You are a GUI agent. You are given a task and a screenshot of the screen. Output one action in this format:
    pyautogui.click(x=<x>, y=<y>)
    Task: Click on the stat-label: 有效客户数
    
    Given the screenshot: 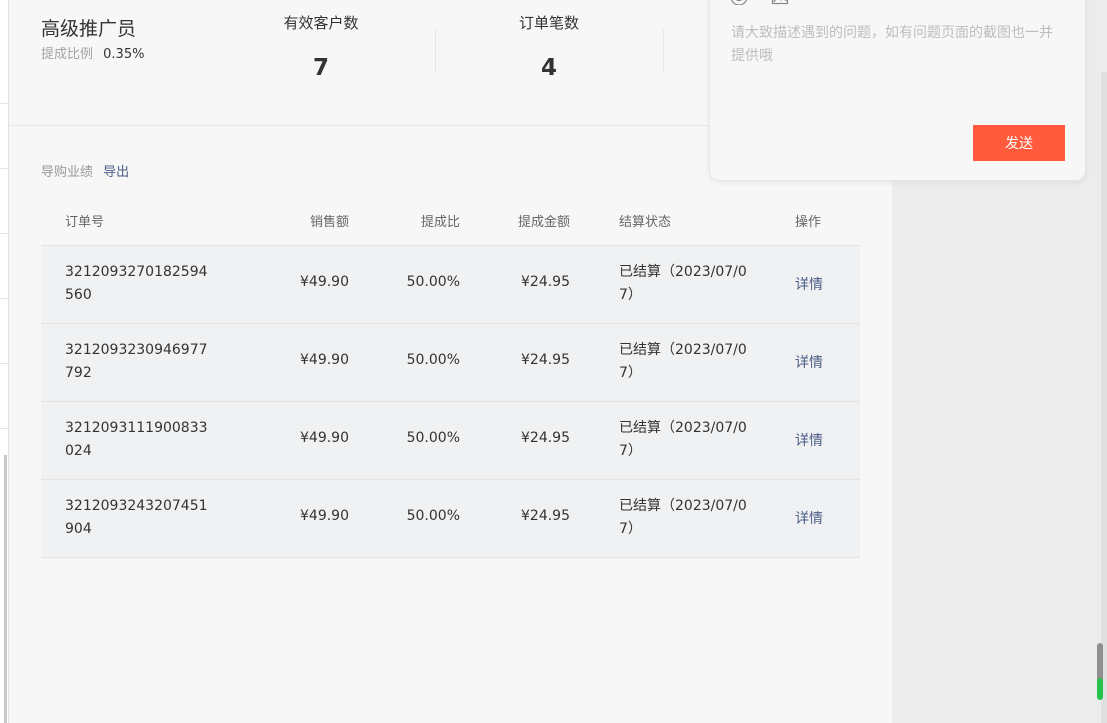 What is the action you would take?
    pyautogui.click(x=321, y=23)
    